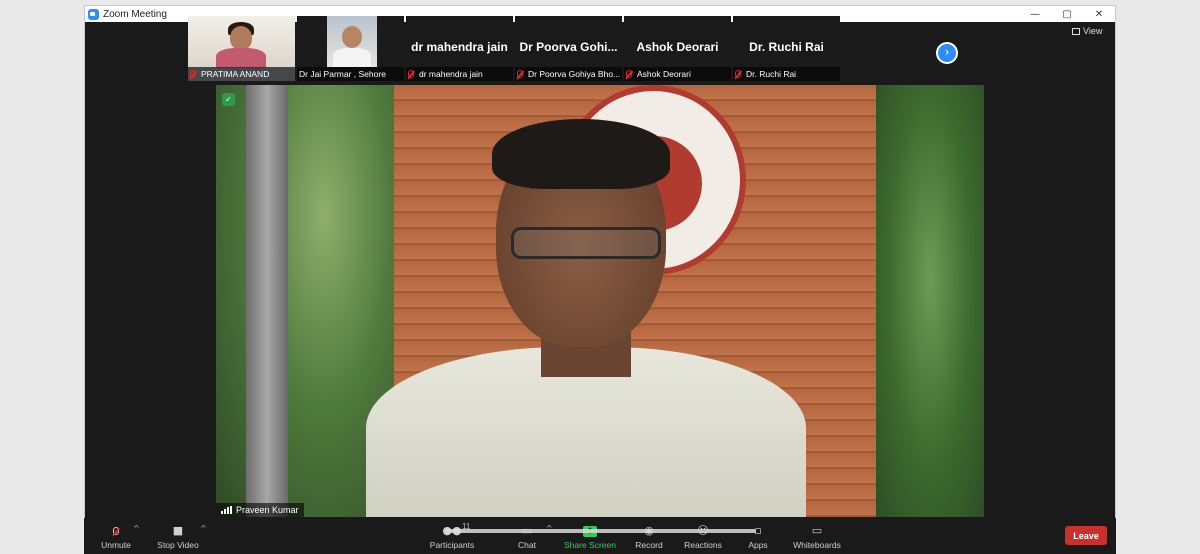 This screenshot has width=1200, height=554. Describe the element at coordinates (267, 510) in the screenshot. I see `active-speaker-name: Praveen Kumar` at that location.